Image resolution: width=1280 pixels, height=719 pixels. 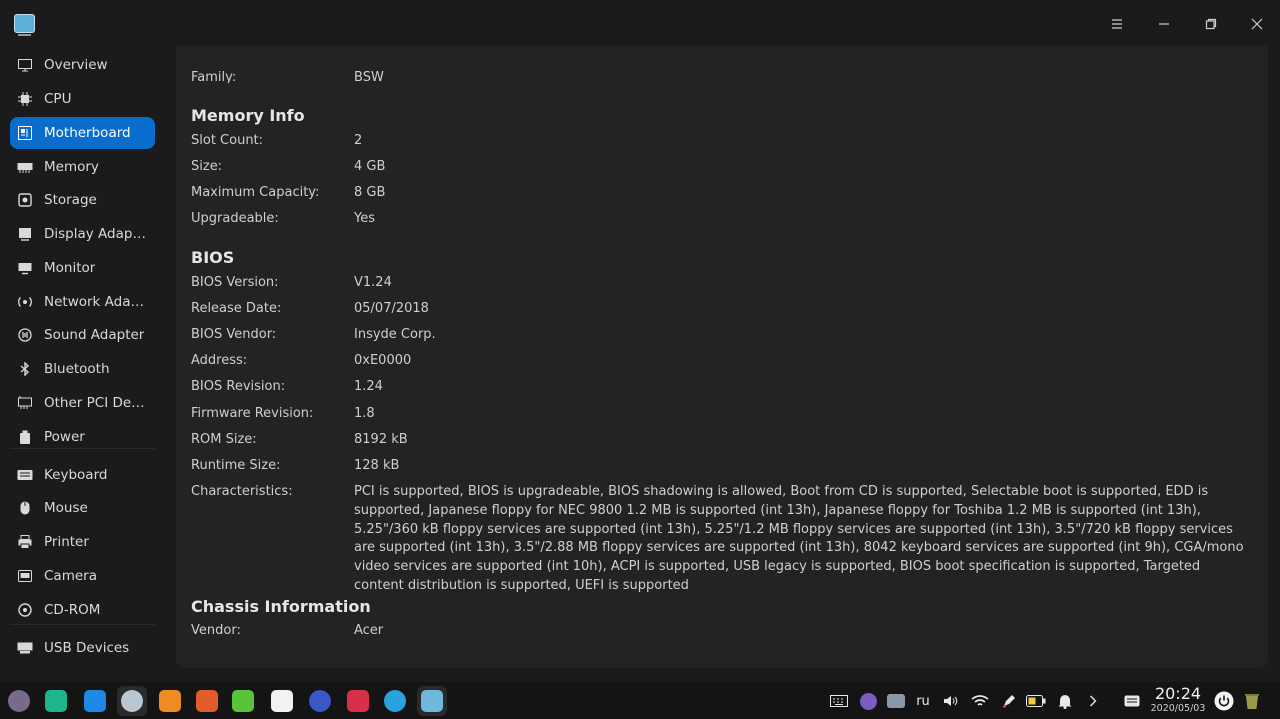 What do you see at coordinates (25, 335) in the screenshot?
I see `sound-adapter-icon` at bounding box center [25, 335].